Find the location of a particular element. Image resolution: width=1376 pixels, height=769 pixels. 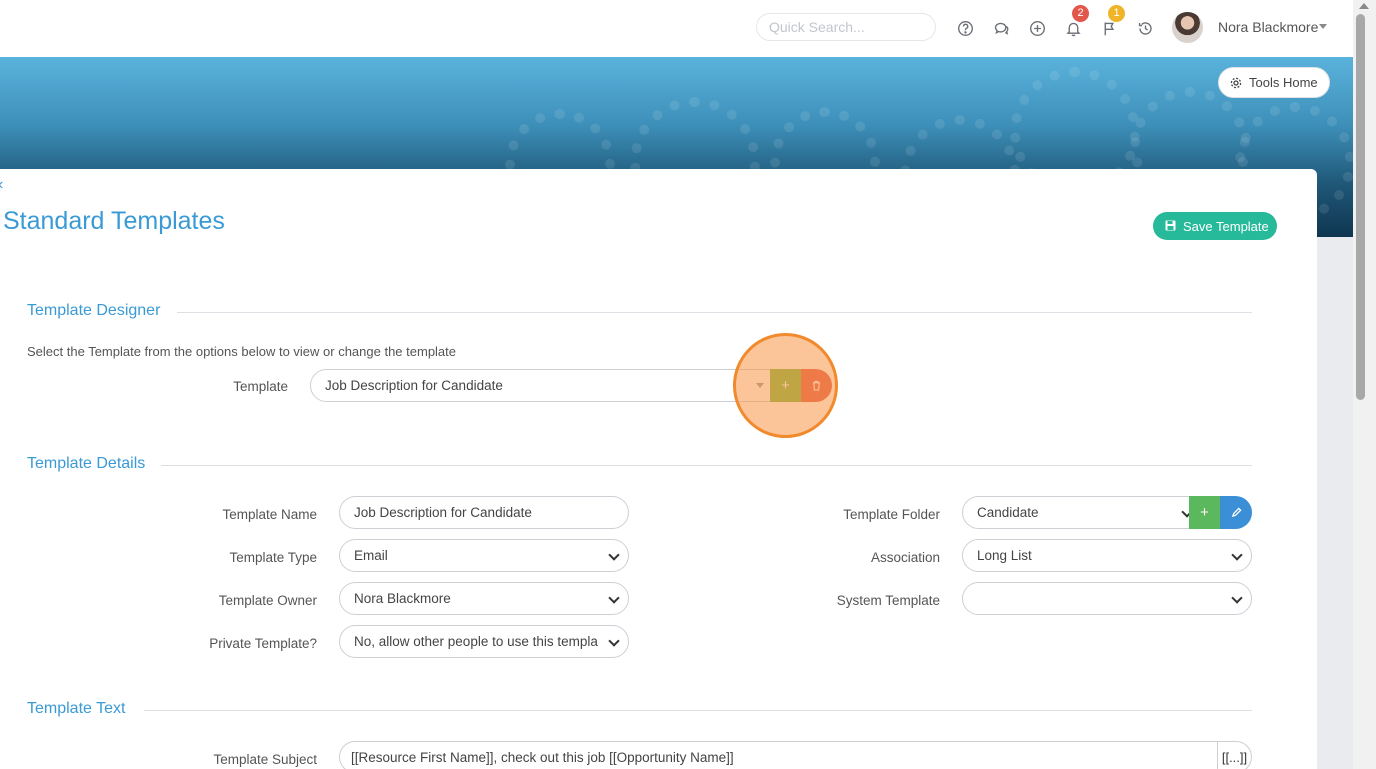

page-title: Standard Templates is located at coordinates (114, 221).